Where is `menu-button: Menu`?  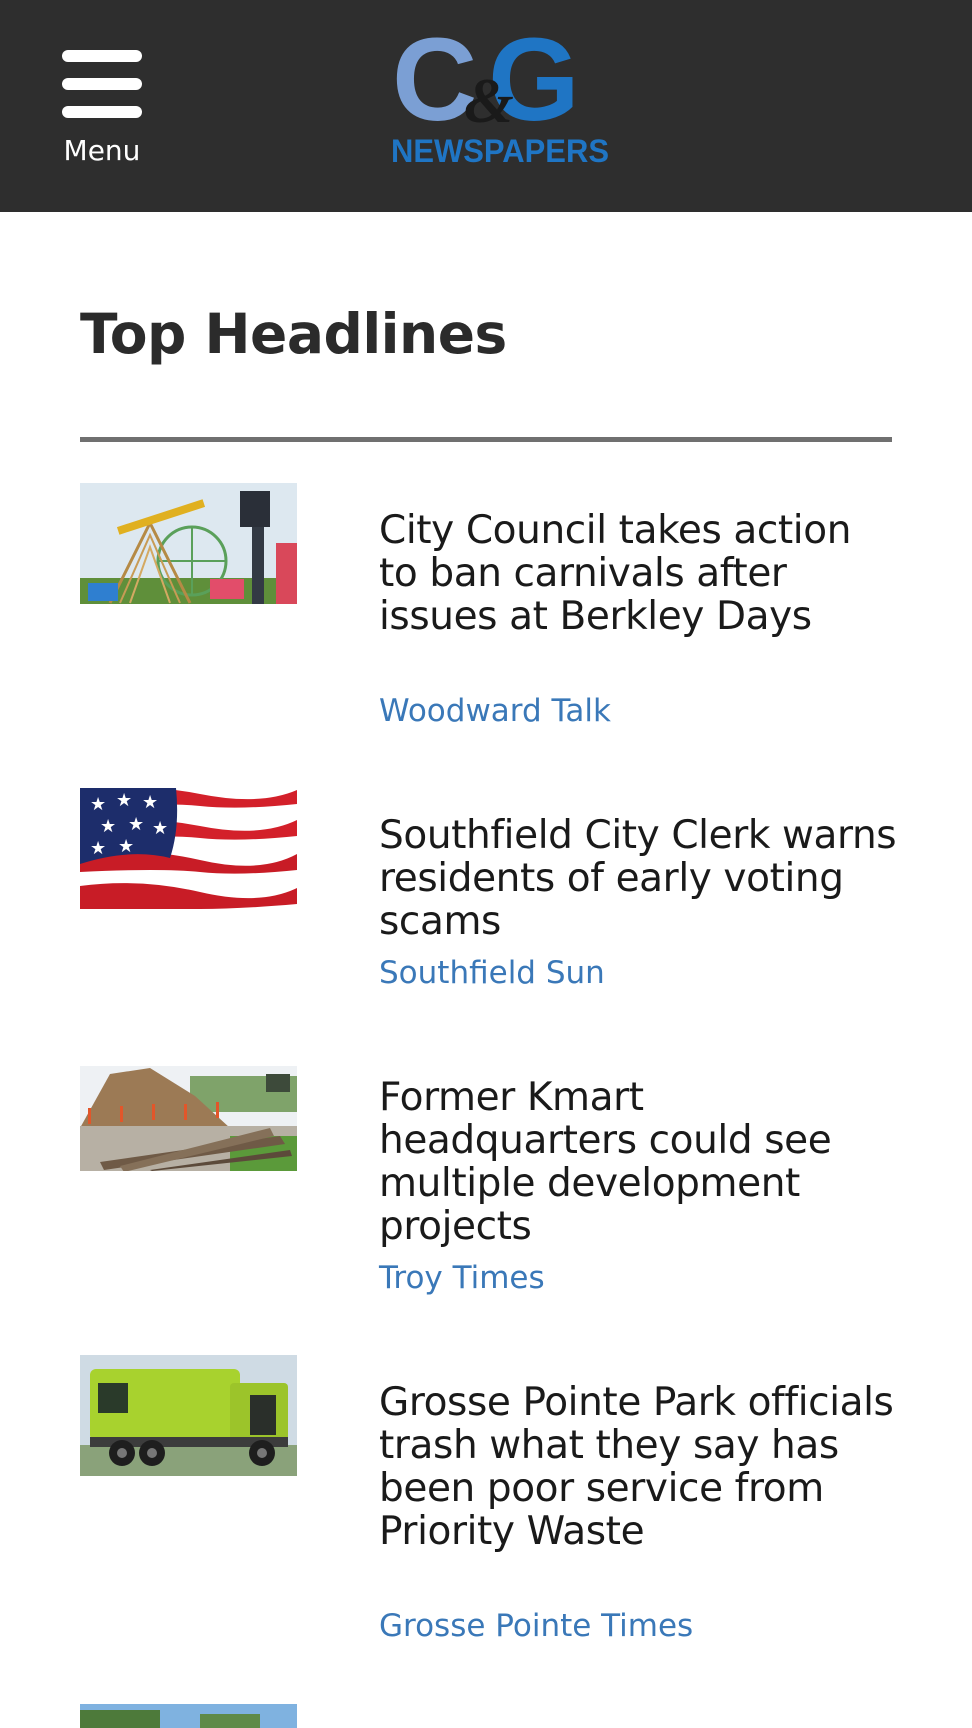 menu-button: Menu is located at coordinates (102, 109).